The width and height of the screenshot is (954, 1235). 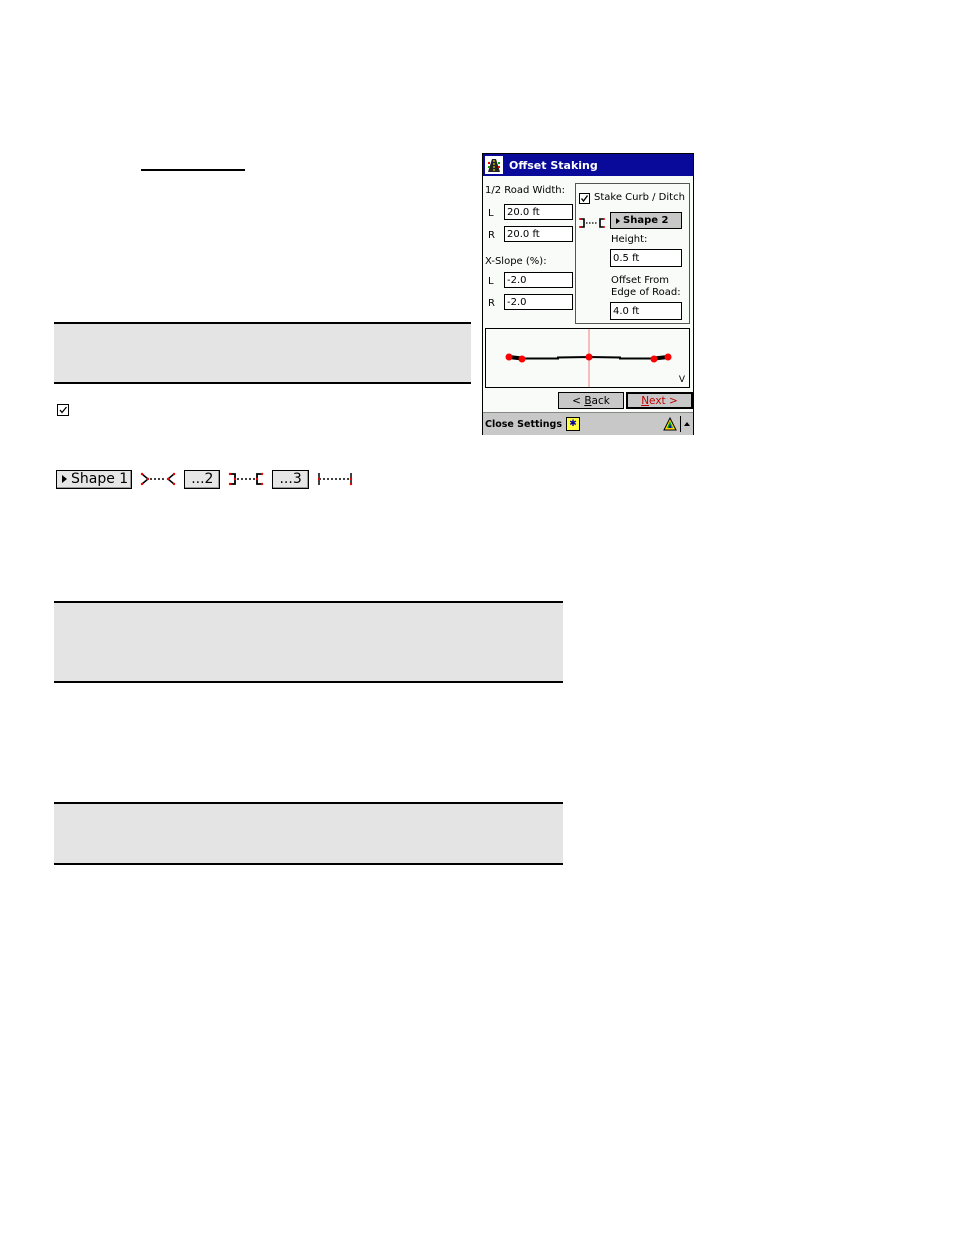 What do you see at coordinates (193, 170) in the screenshot?
I see `heading-underline` at bounding box center [193, 170].